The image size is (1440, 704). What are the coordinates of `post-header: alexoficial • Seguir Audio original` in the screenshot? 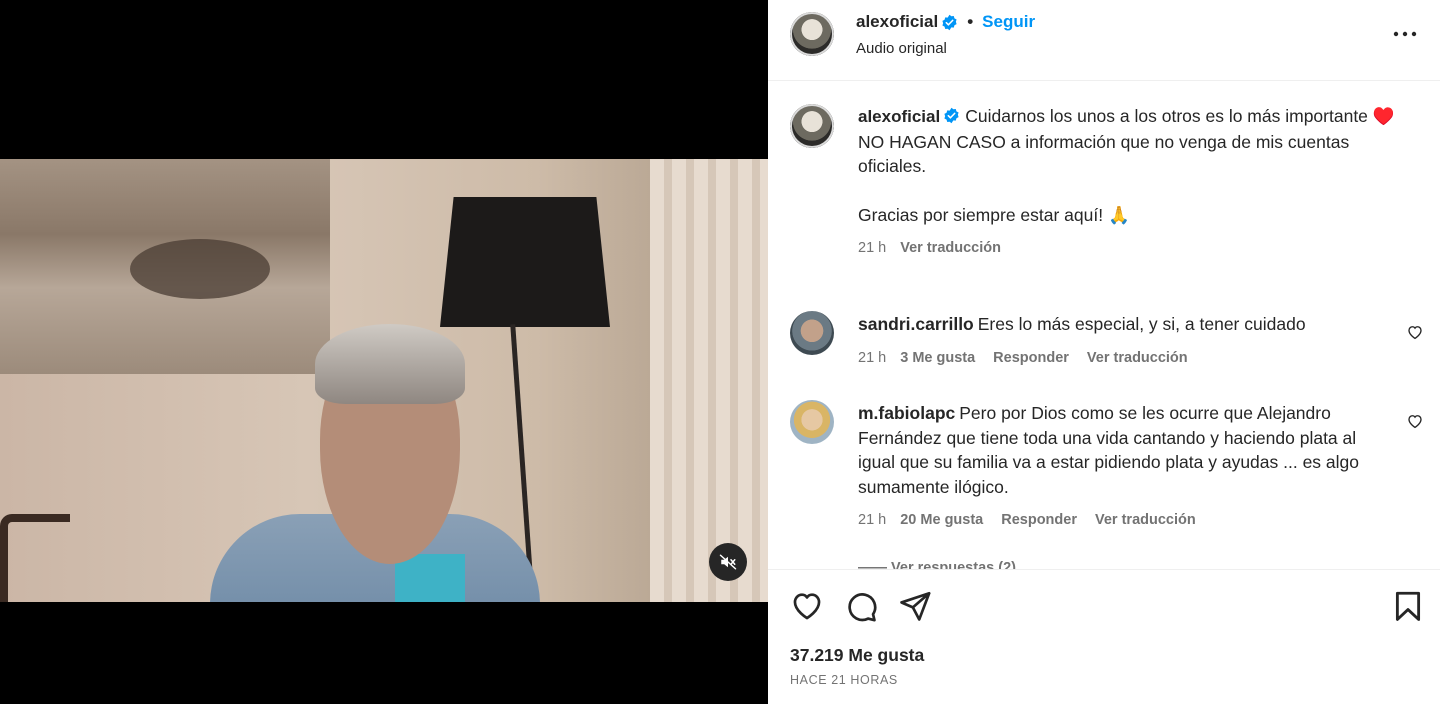 It's located at (1104, 40).